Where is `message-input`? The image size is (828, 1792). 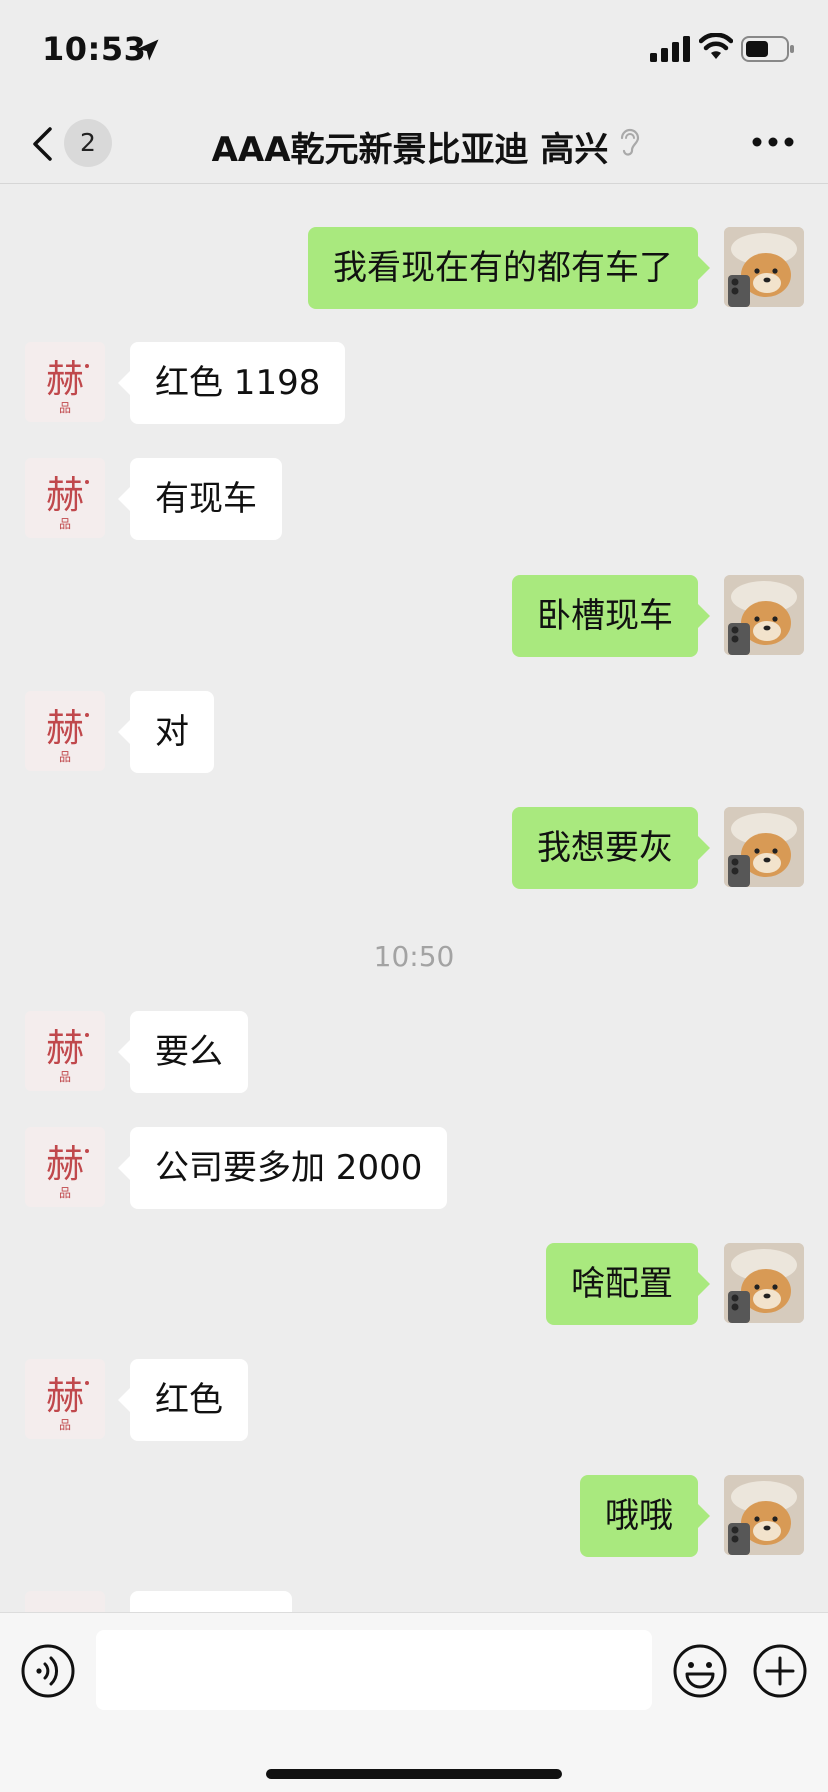 message-input is located at coordinates (374, 1670).